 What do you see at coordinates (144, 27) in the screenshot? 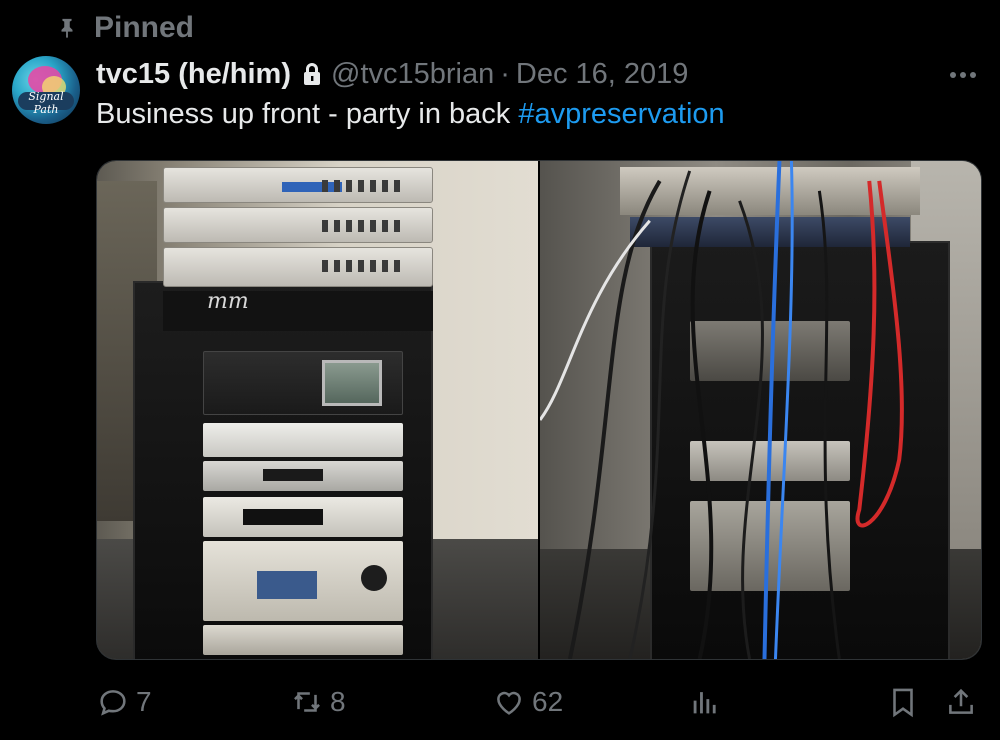
I see `pinned-label: Pinned` at bounding box center [144, 27].